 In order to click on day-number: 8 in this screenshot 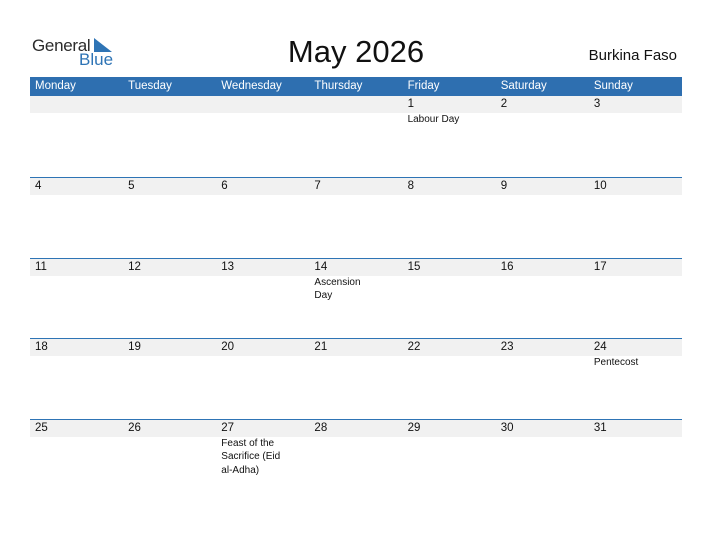, I will do `click(410, 186)`.